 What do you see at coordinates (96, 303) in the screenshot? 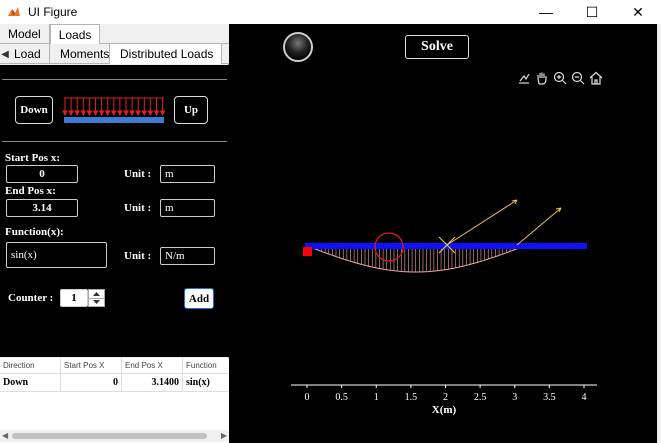
I see `stepper-down-icon` at bounding box center [96, 303].